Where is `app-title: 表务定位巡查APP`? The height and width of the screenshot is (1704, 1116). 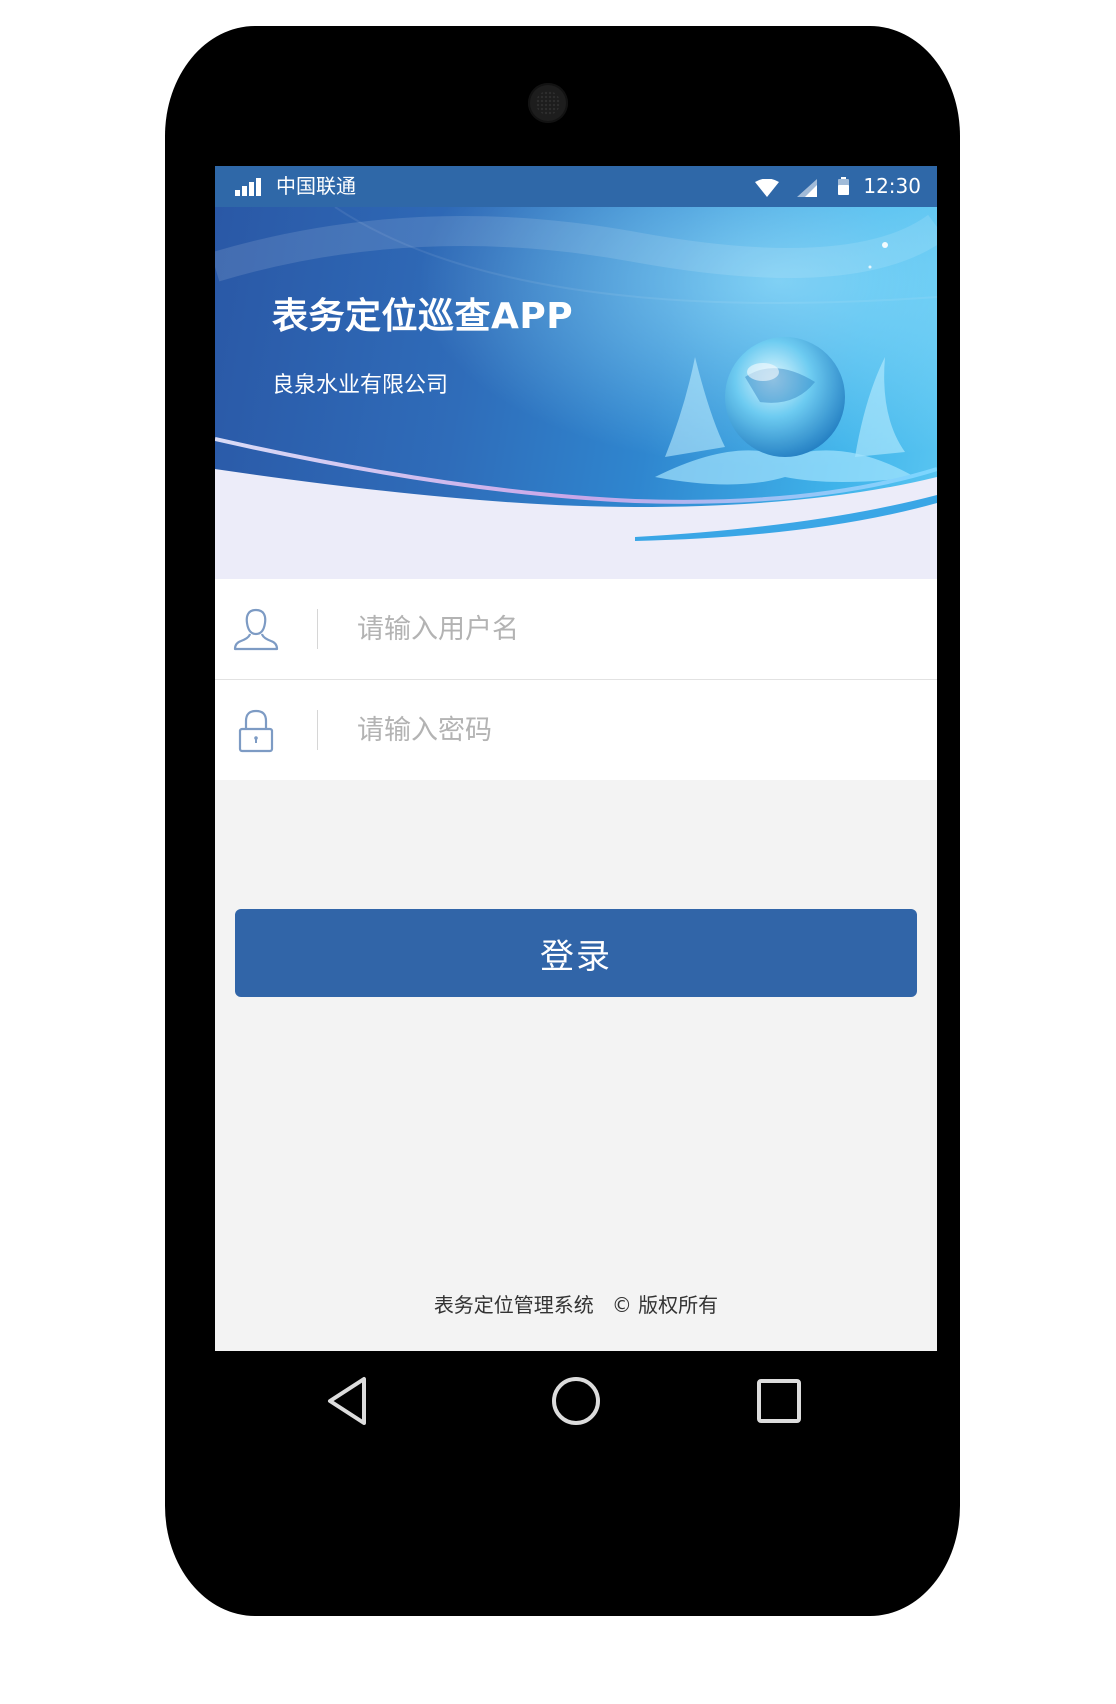 app-title: 表务定位巡查APP is located at coordinates (423, 316).